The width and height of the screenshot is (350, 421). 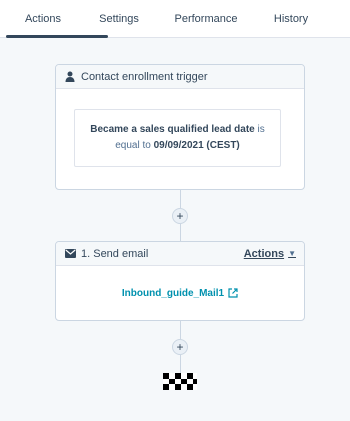 What do you see at coordinates (180, 254) in the screenshot?
I see `action-card-header: 1. Send email Actions ▼` at bounding box center [180, 254].